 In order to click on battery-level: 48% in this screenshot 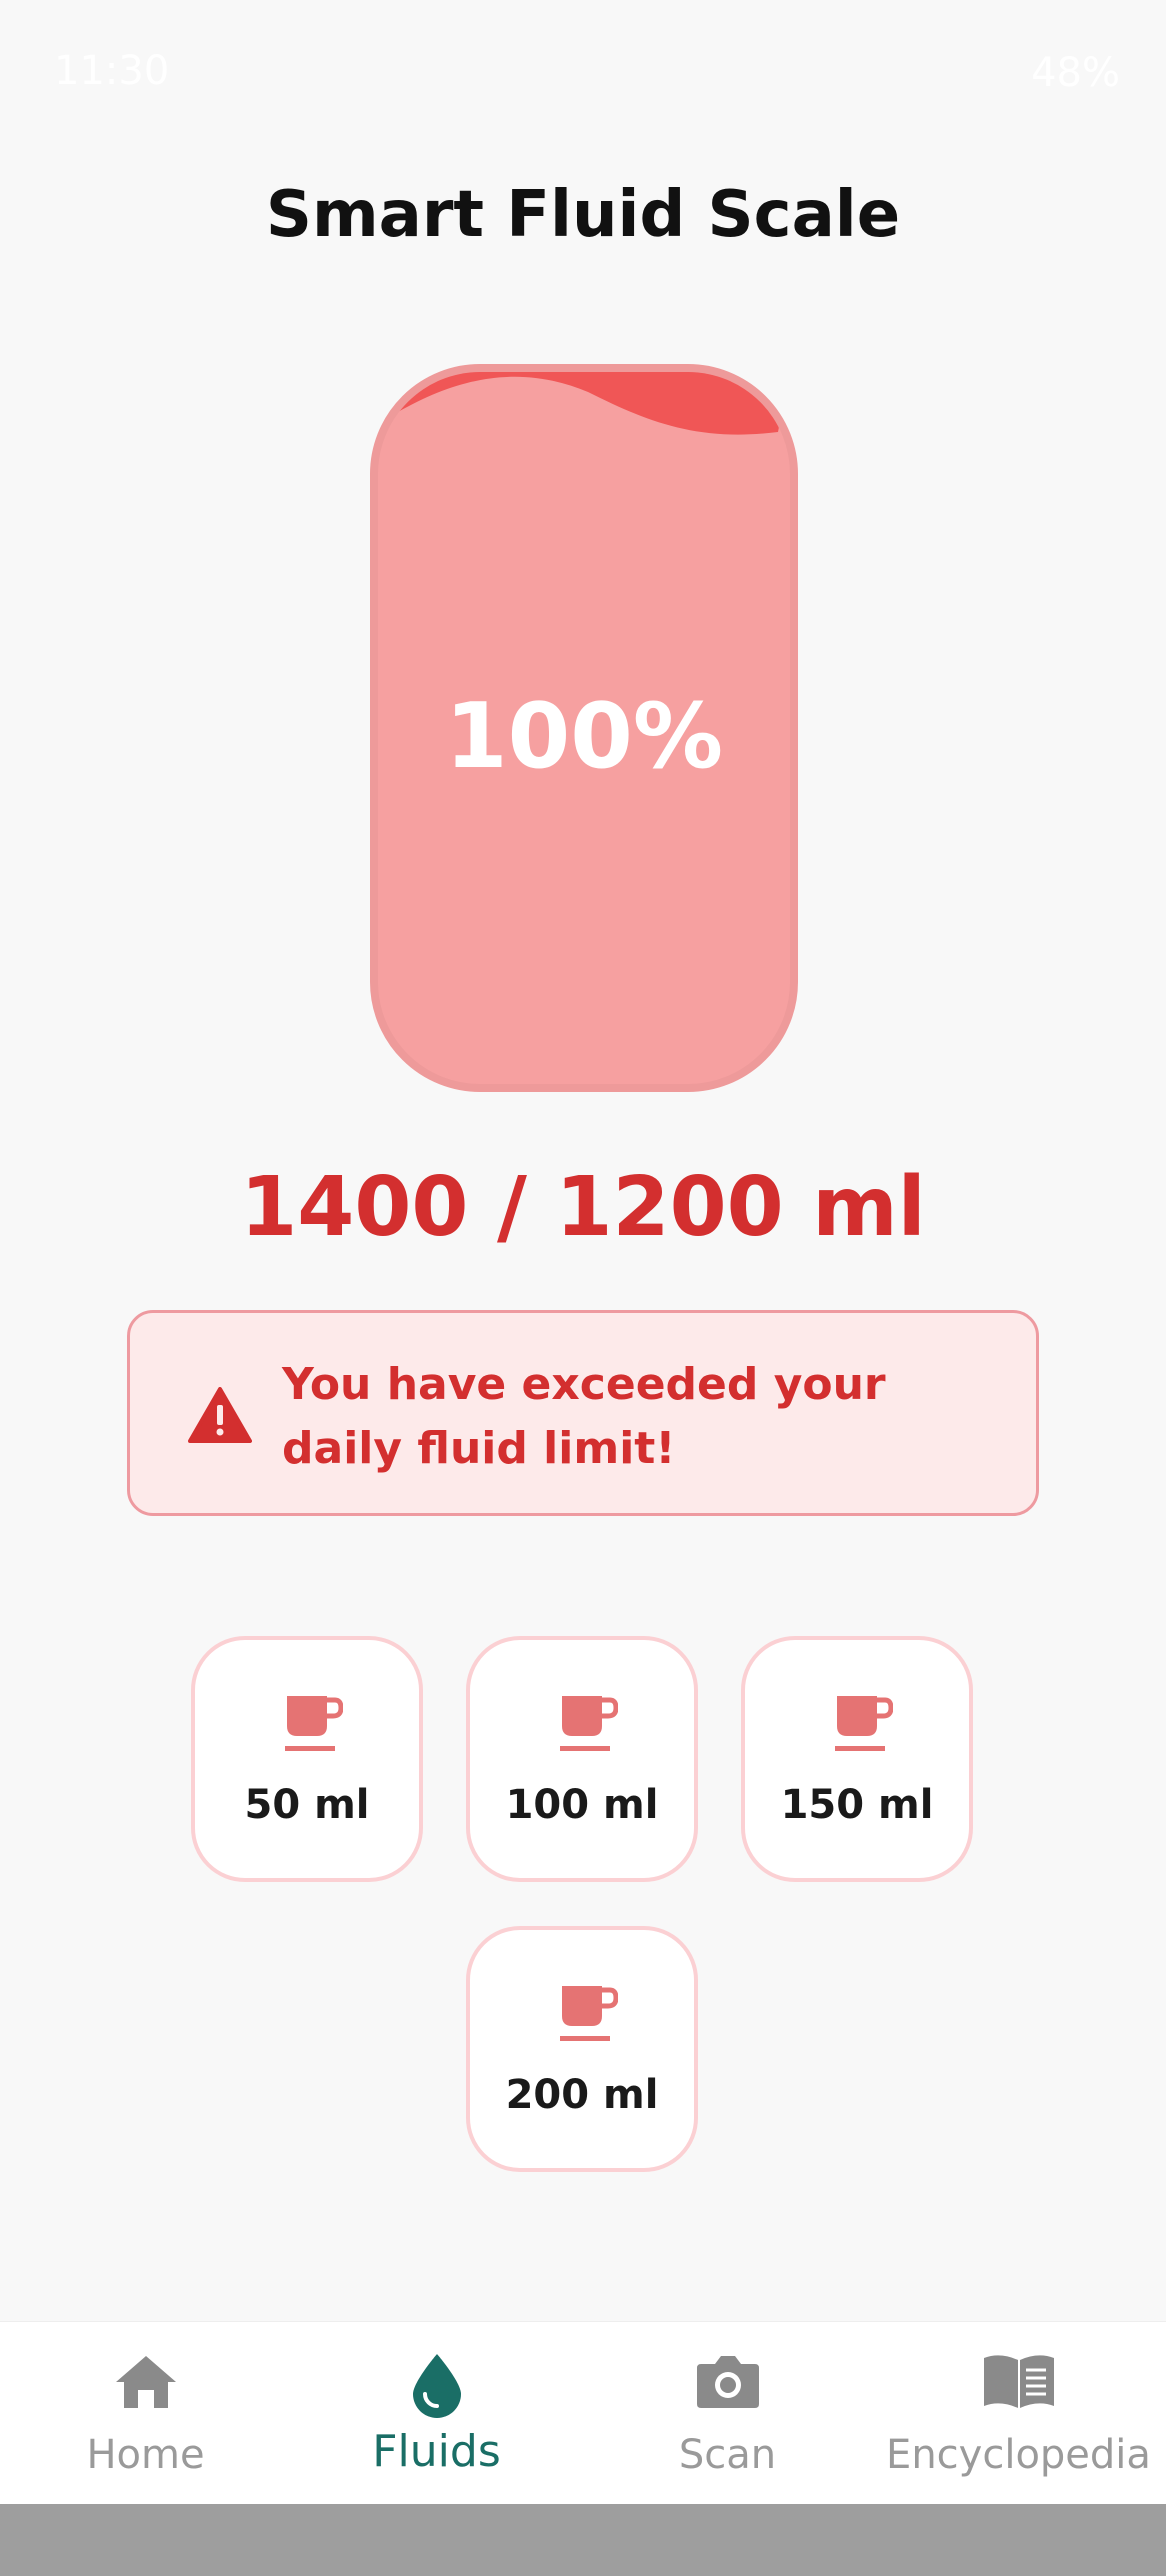, I will do `click(1075, 73)`.